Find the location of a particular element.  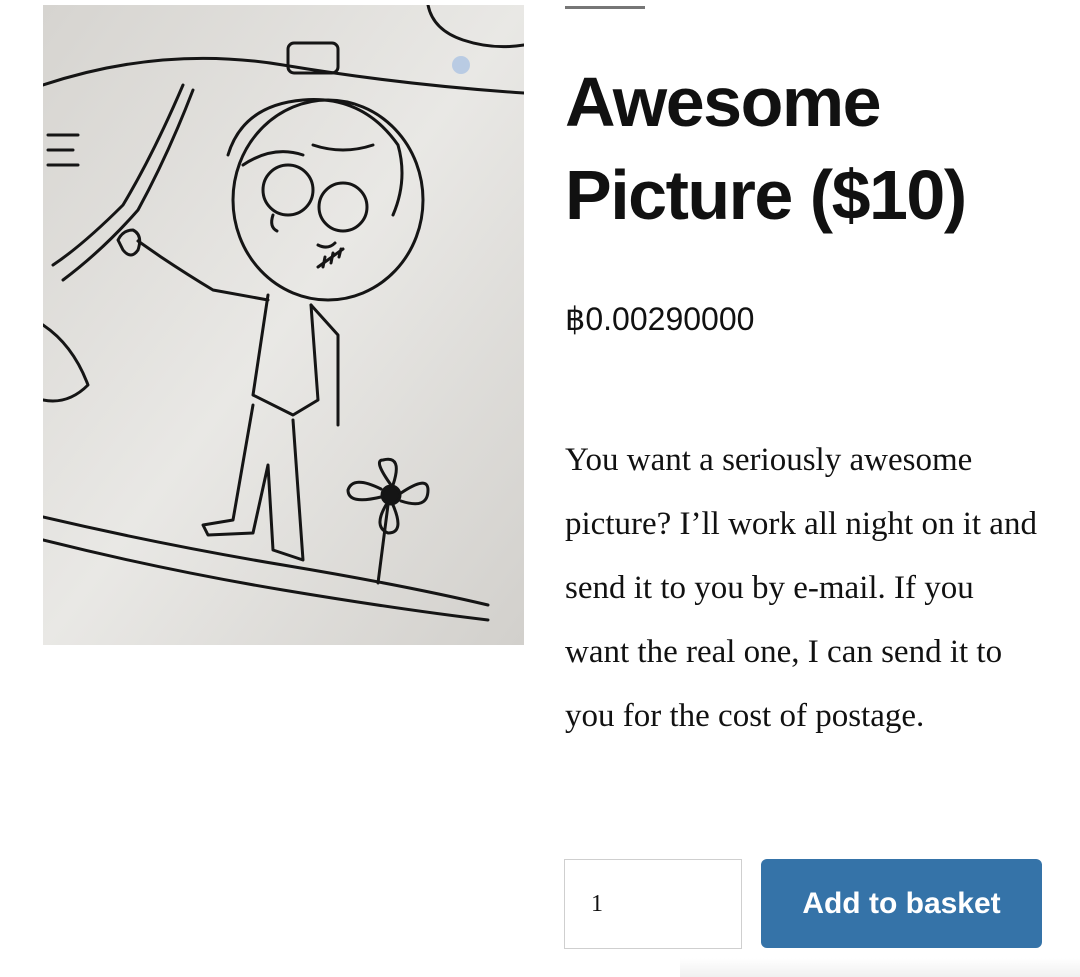

product-title: Awesome Picture ($10) is located at coordinates (766, 148).